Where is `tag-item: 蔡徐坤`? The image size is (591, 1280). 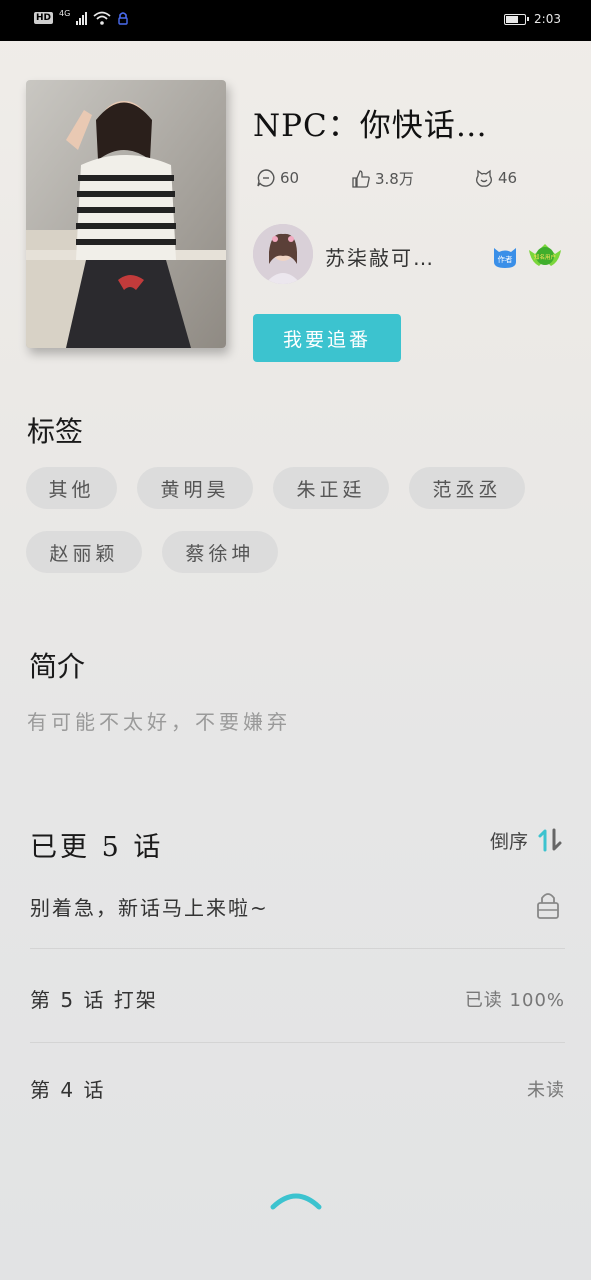 tag-item: 蔡徐坤 is located at coordinates (220, 552).